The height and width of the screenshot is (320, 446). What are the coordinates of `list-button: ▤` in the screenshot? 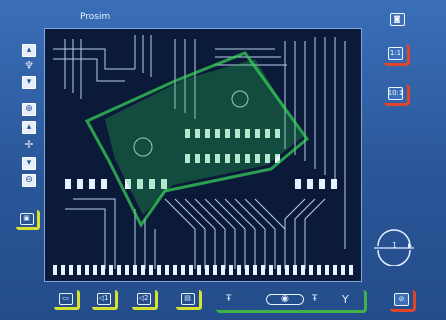 It's located at (189, 300).